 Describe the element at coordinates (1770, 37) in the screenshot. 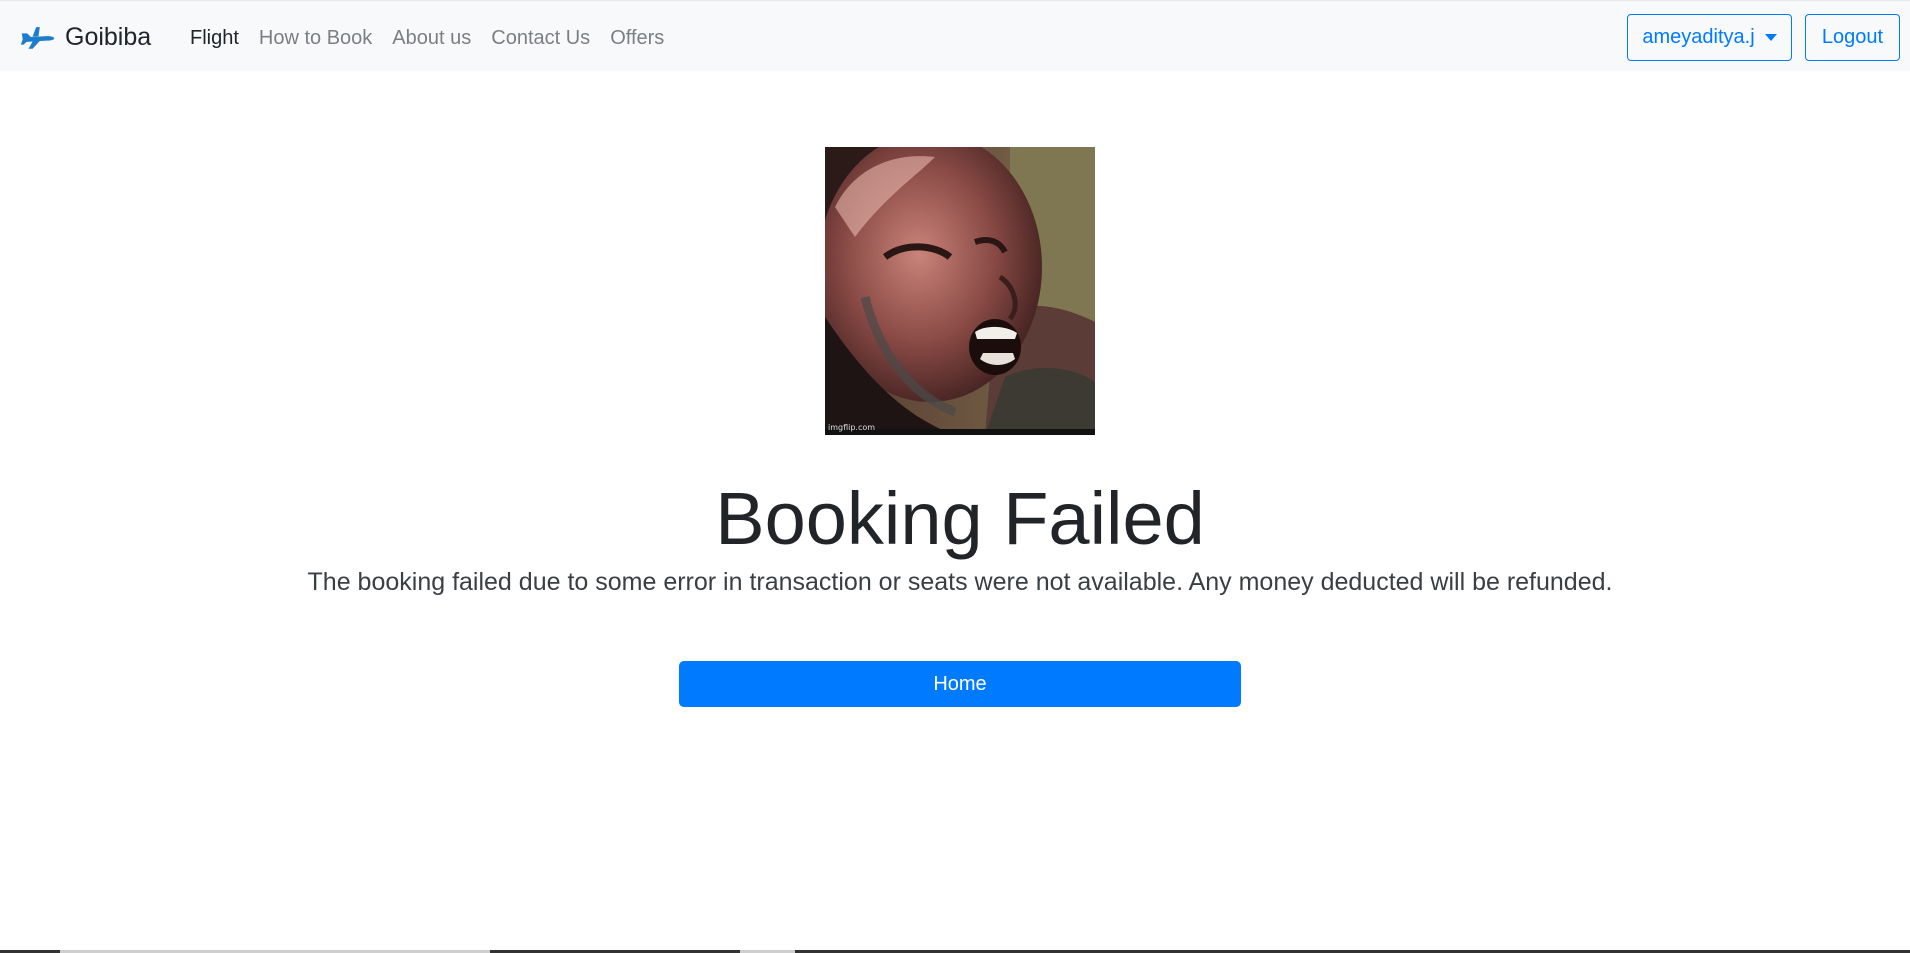

I see `chevron-down-icon` at that location.